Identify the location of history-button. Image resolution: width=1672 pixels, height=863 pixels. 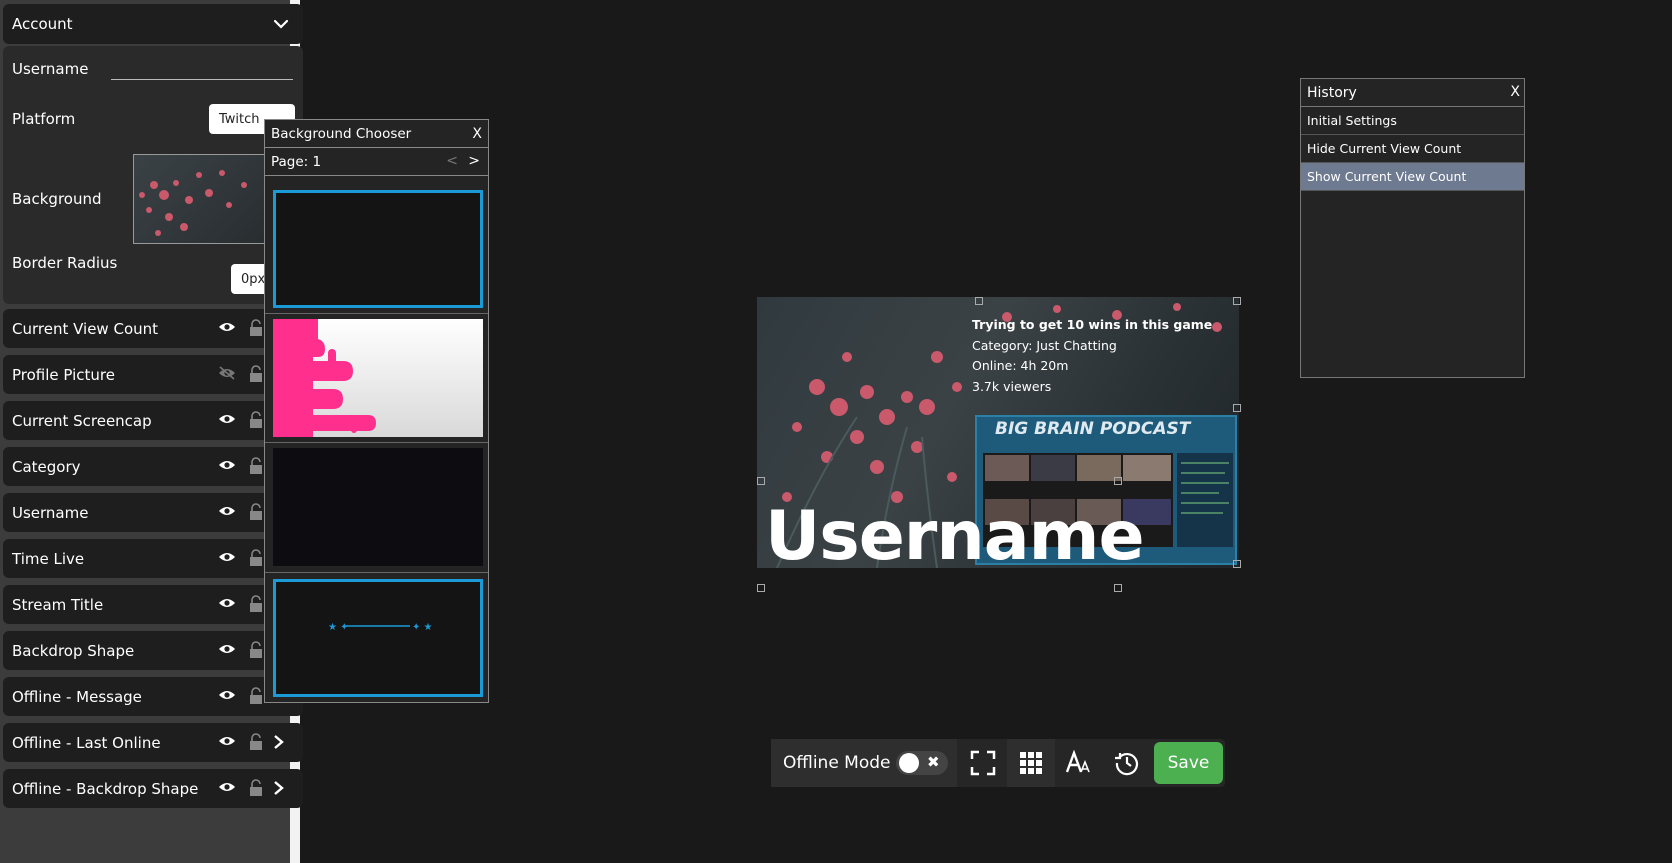
(1127, 763).